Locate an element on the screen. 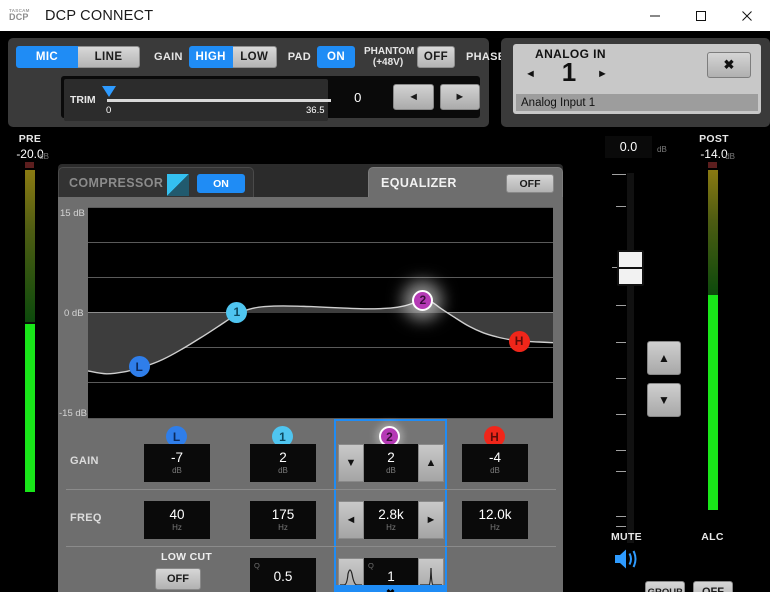  pre-meter-label: PRE is located at coordinates (30, 139).